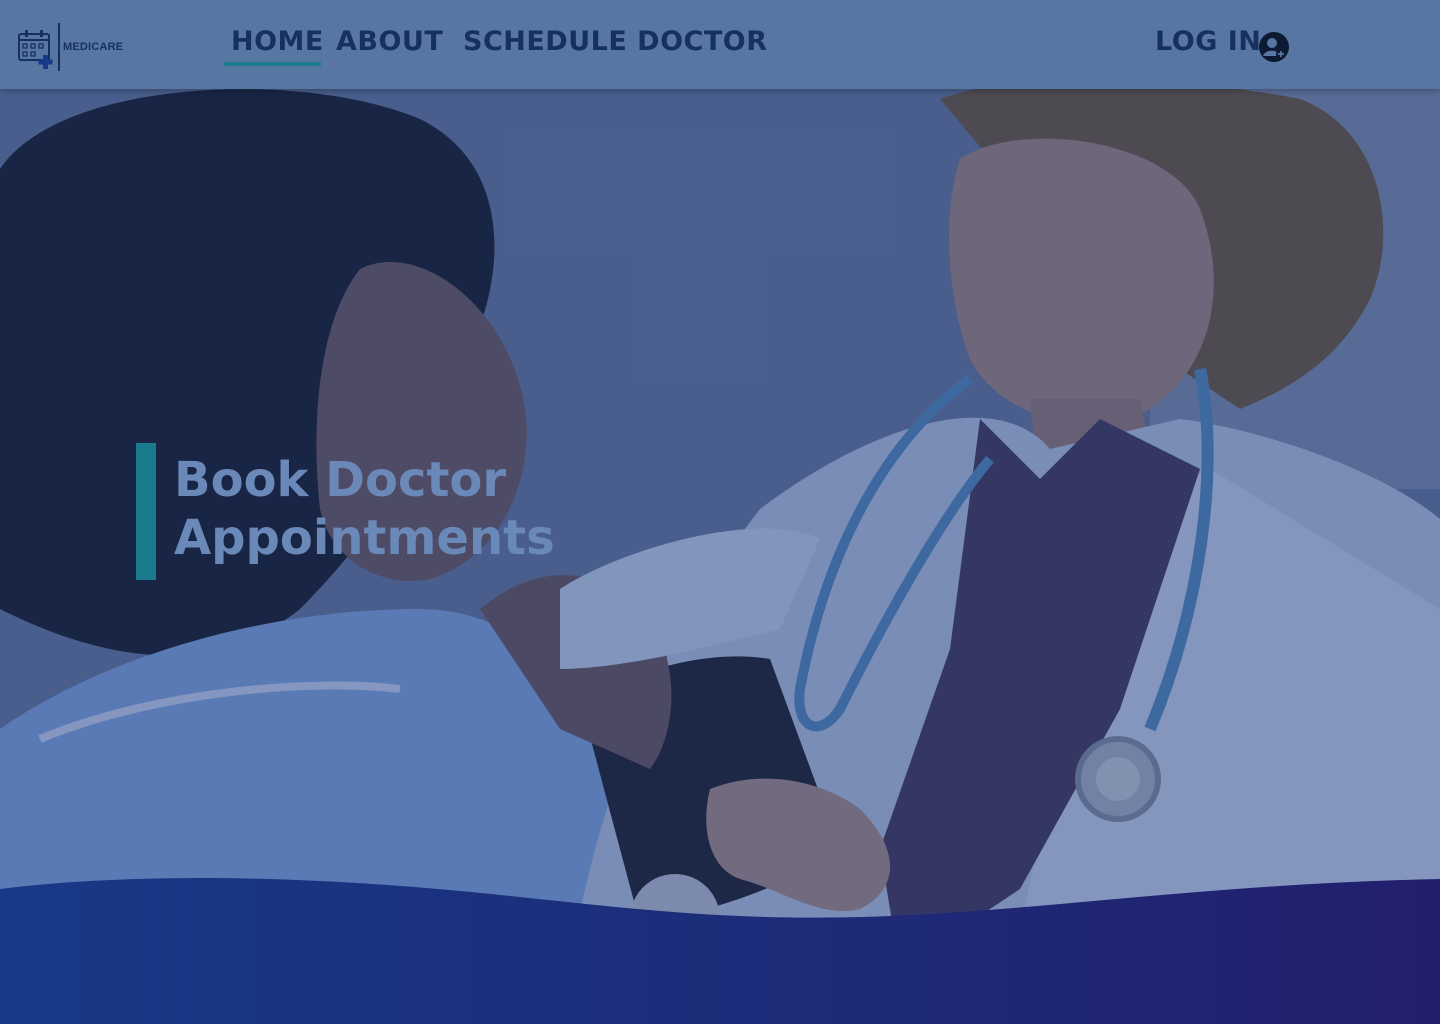  I want to click on login-link: LOG IN, so click(1208, 41).